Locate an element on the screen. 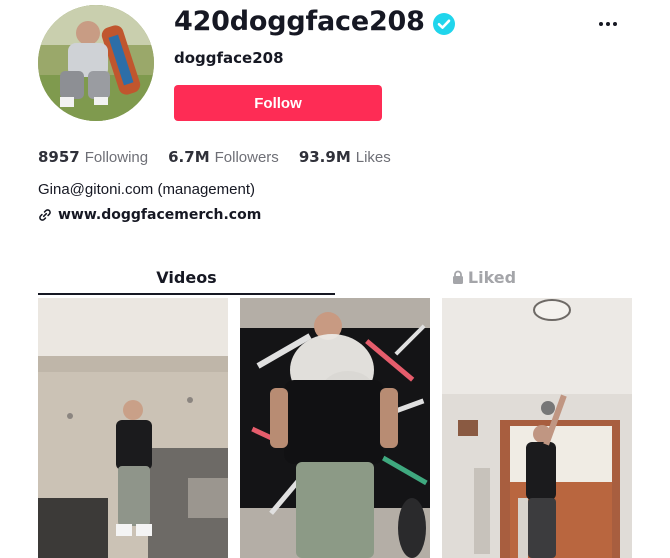  profile-stats: 8957 Following 6.7M Followers 93.9M Likes is located at coordinates (214, 157).